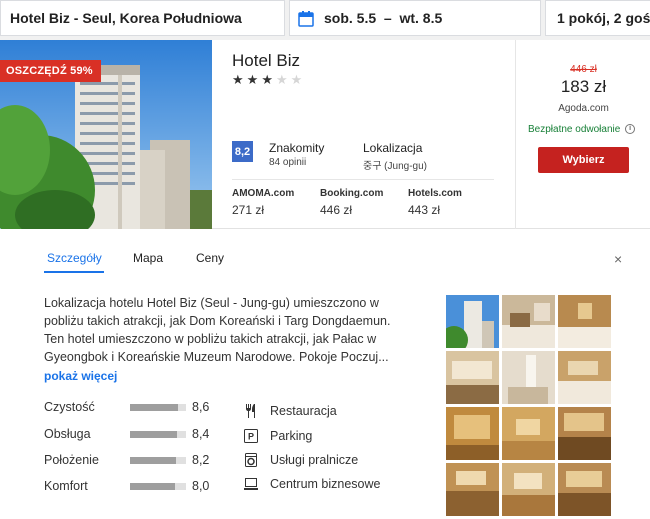  I want to click on amenity-item: Centrum biznesowe, so click(312, 484).